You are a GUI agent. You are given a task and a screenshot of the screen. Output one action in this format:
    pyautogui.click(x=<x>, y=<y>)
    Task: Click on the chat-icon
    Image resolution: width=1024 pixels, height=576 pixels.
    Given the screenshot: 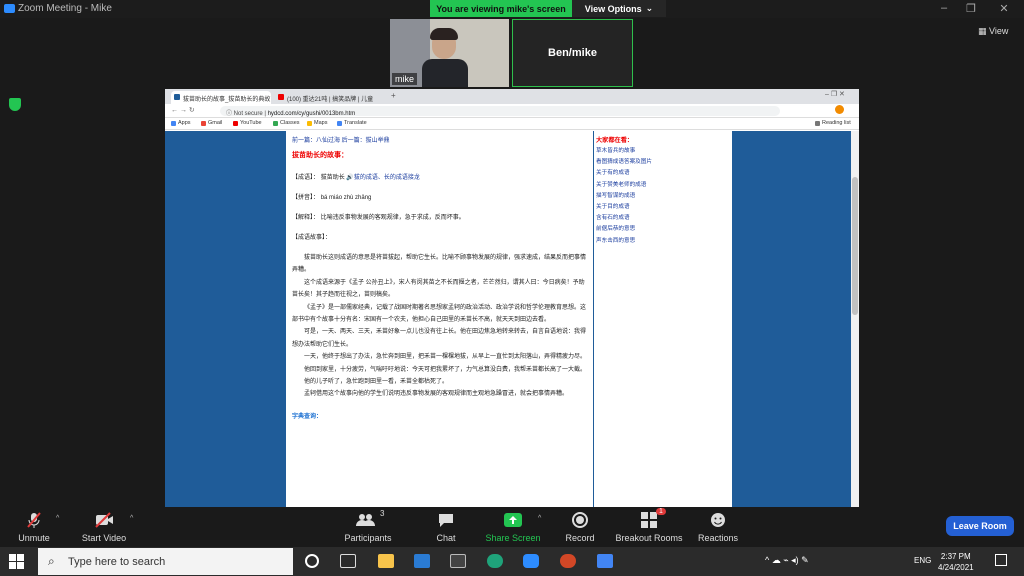 What is the action you would take?
    pyautogui.click(x=446, y=520)
    